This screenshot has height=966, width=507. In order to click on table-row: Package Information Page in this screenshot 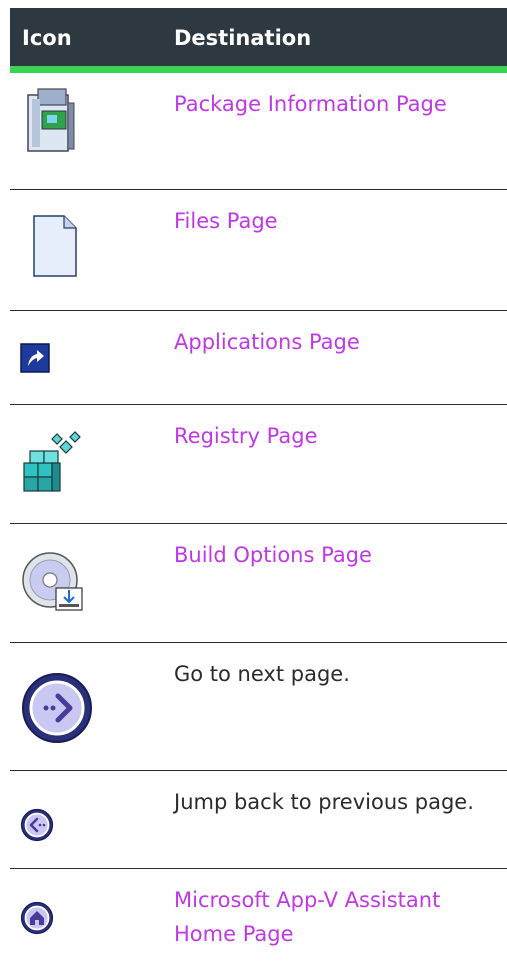, I will do `click(258, 131)`.